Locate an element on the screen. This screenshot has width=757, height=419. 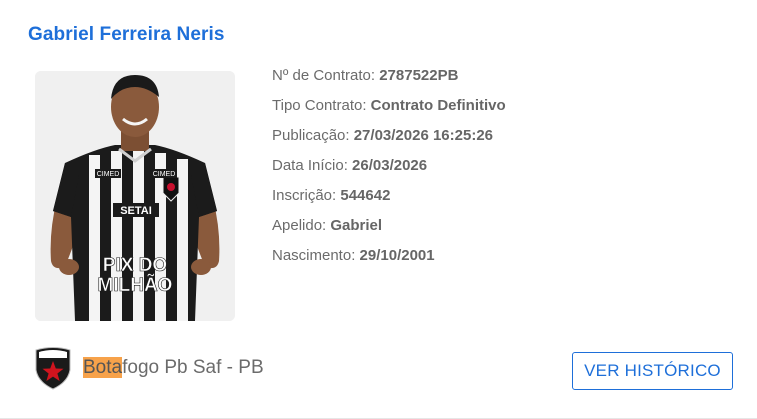
detail-value: Contrato Definitivo is located at coordinates (438, 105).